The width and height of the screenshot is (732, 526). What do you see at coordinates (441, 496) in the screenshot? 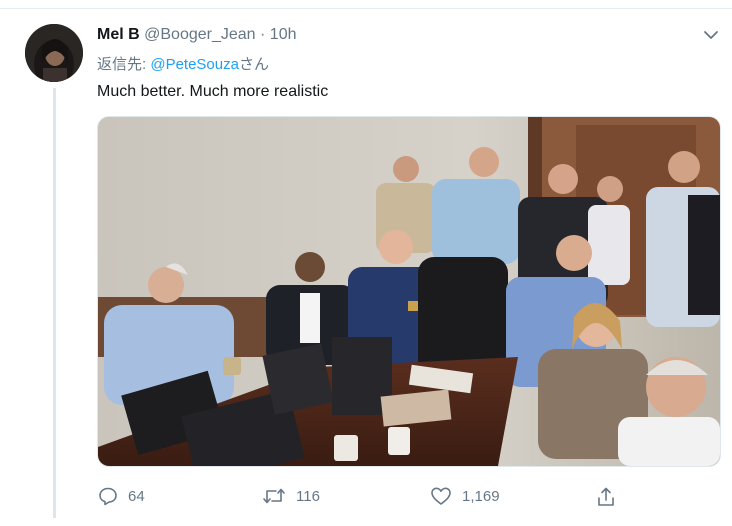
I see `heart-icon` at bounding box center [441, 496].